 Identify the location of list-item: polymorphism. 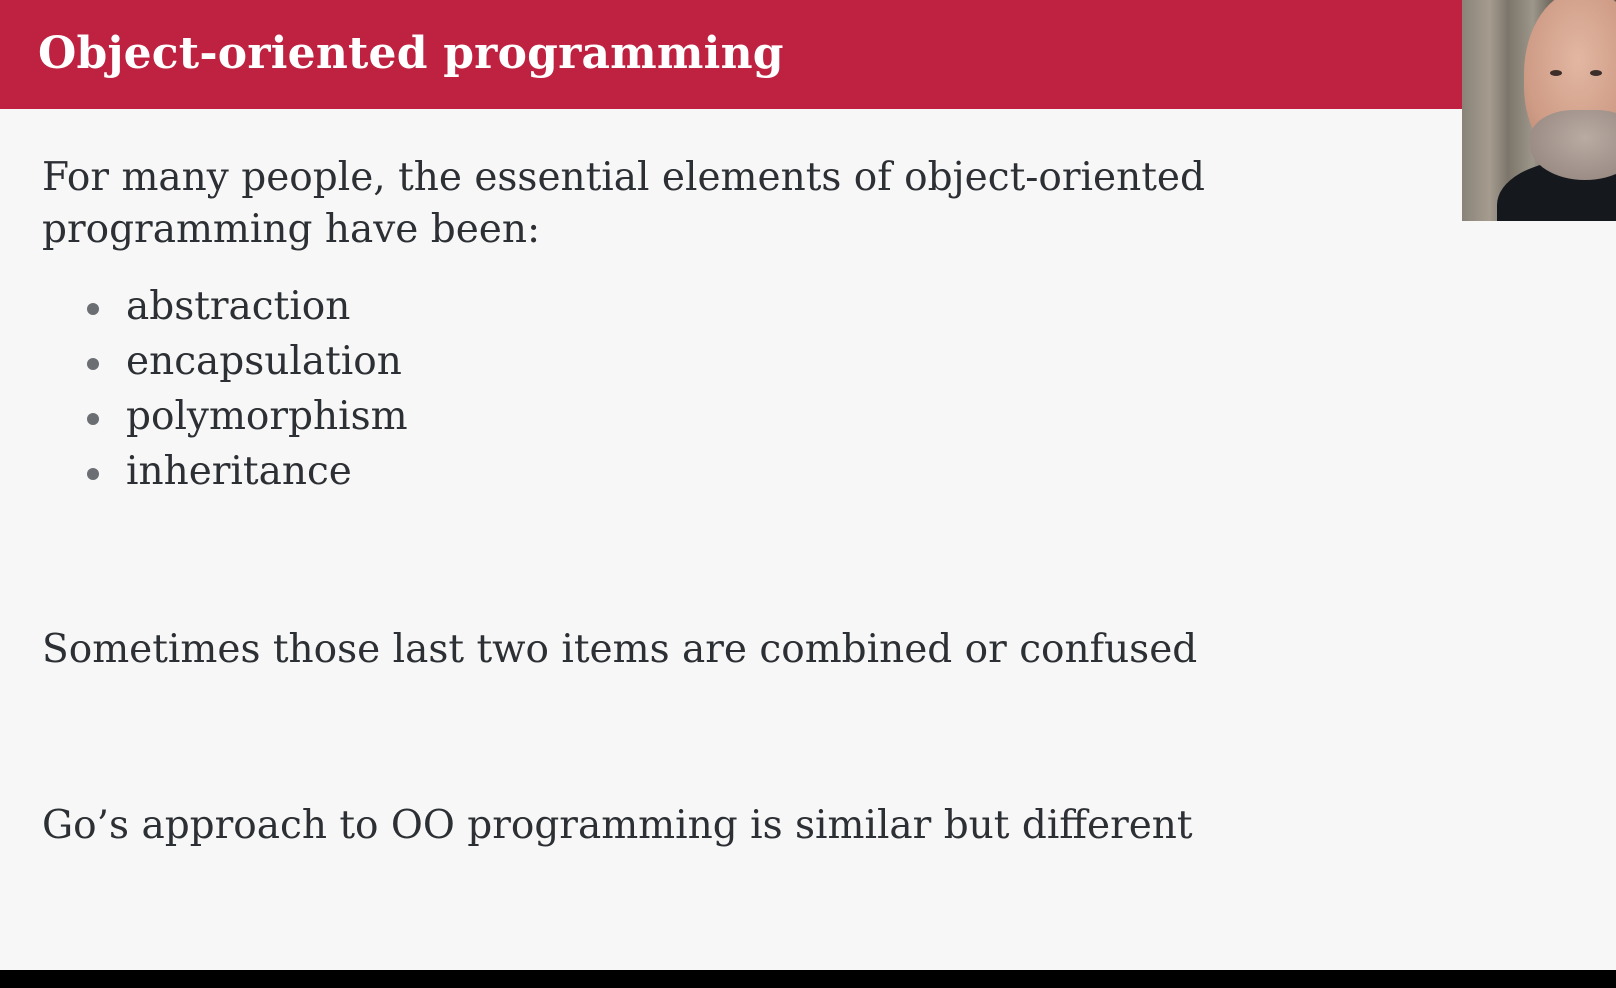
(246, 416).